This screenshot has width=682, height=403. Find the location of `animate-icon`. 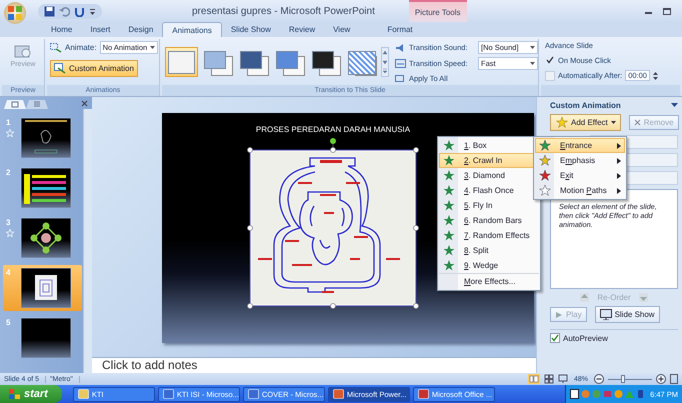

animate-icon is located at coordinates (56, 47).